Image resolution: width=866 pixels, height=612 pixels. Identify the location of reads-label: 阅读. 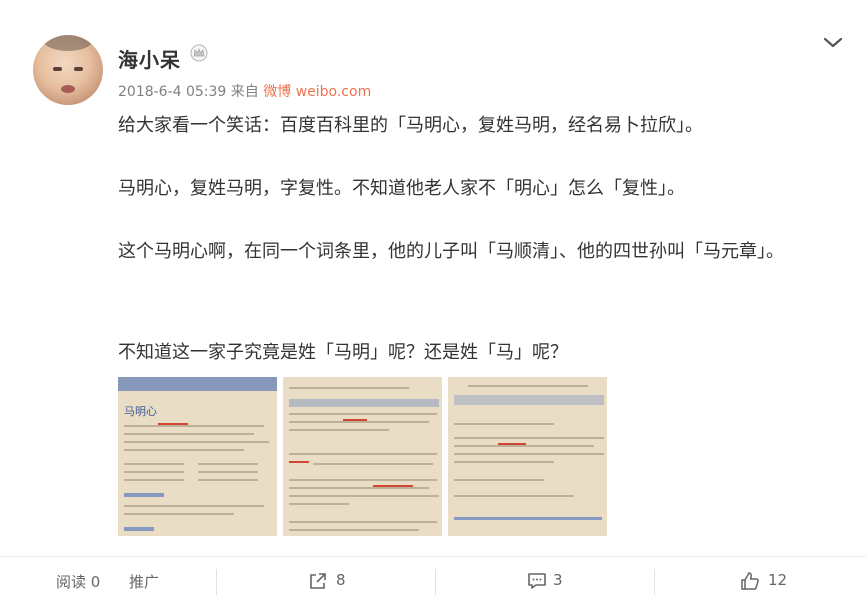
(71, 582).